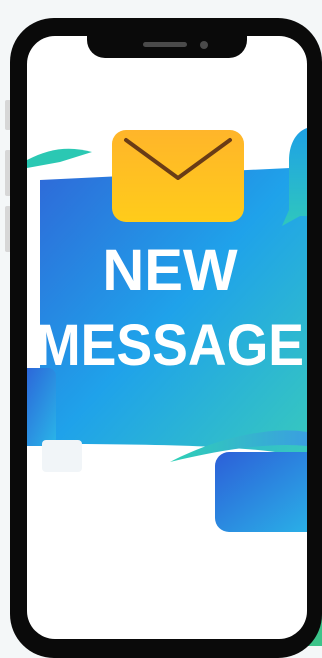  I want to click on headline-line-new: NEW, so click(170, 270).